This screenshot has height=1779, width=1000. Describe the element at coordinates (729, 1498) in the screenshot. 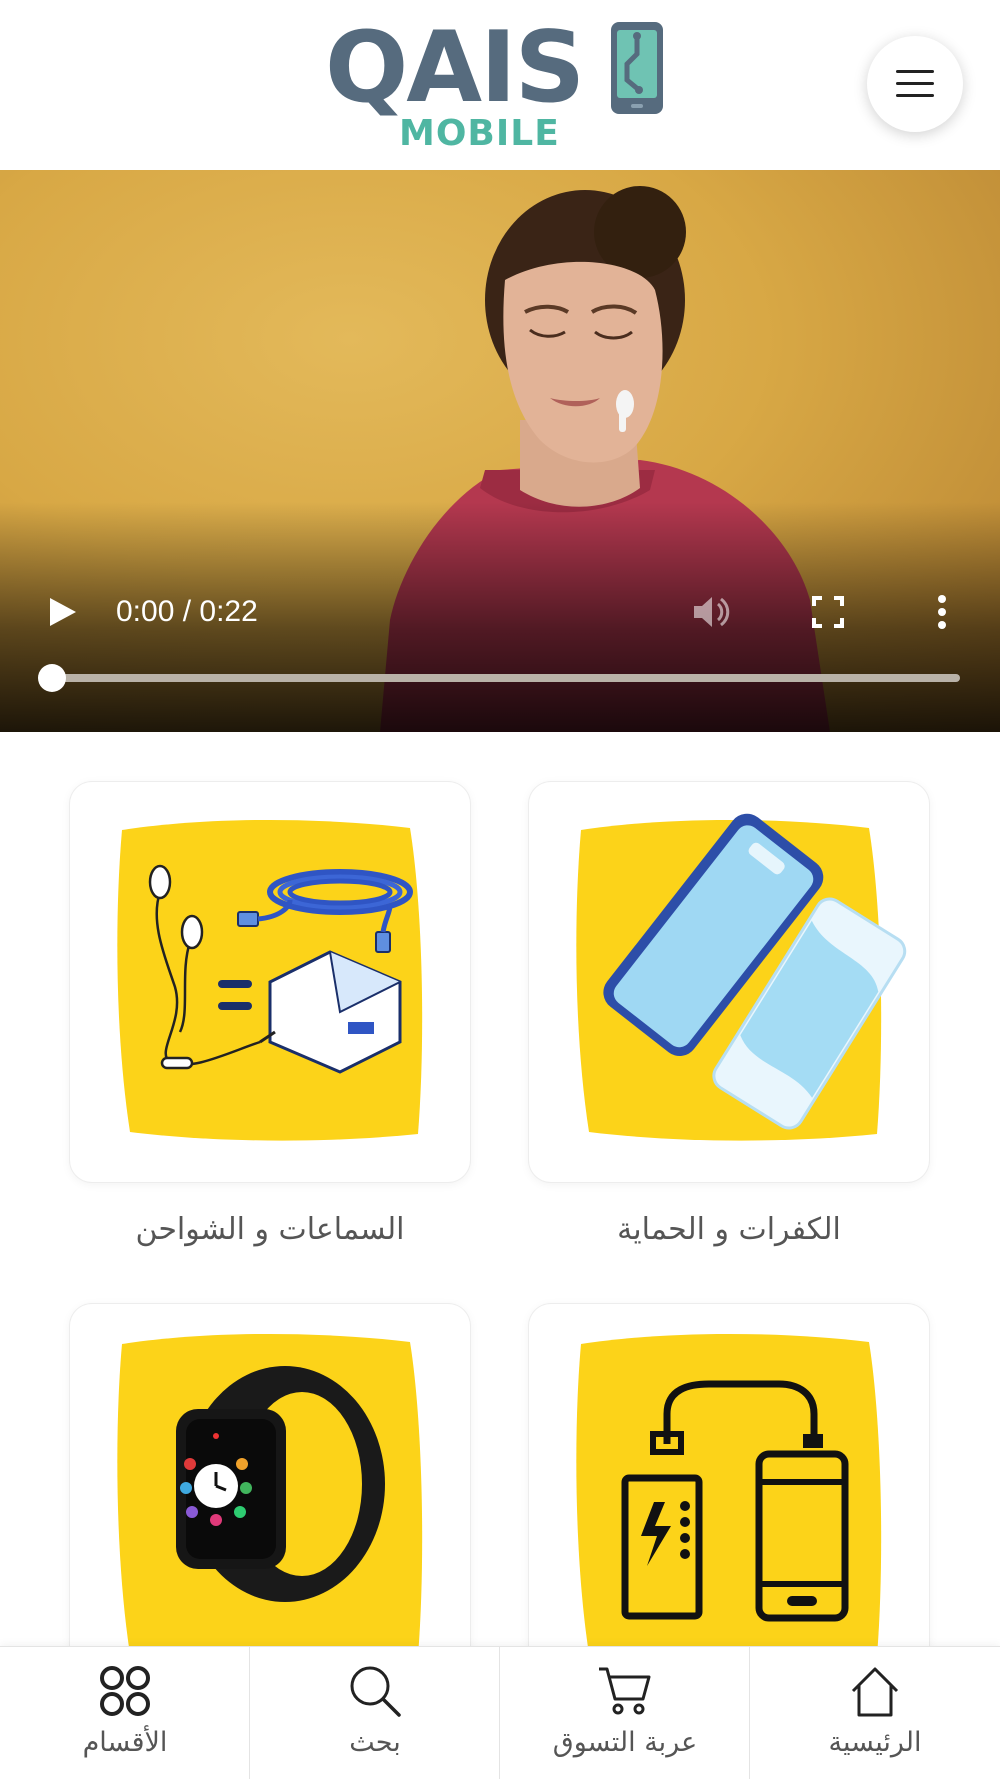

I see `power-bank-icon` at that location.